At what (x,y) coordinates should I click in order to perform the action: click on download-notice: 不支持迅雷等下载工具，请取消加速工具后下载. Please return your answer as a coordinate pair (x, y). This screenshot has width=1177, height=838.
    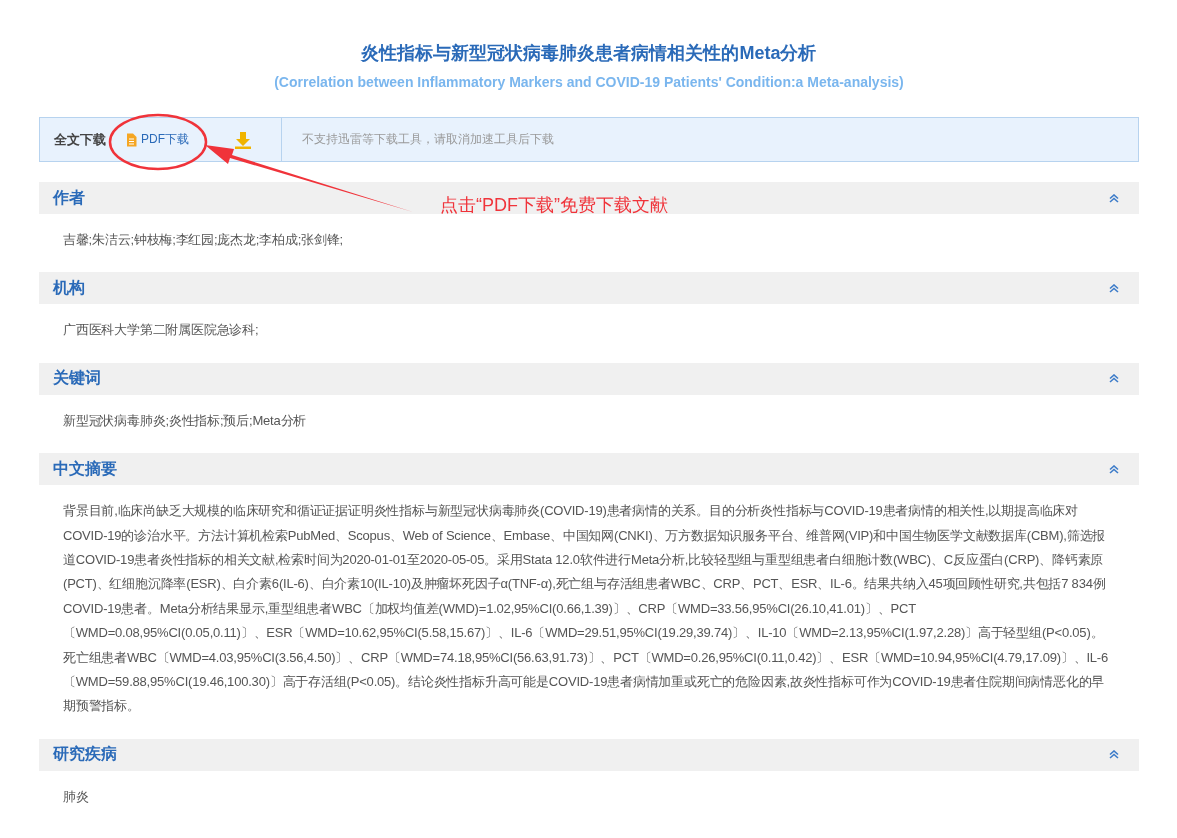
    Looking at the image, I should click on (428, 139).